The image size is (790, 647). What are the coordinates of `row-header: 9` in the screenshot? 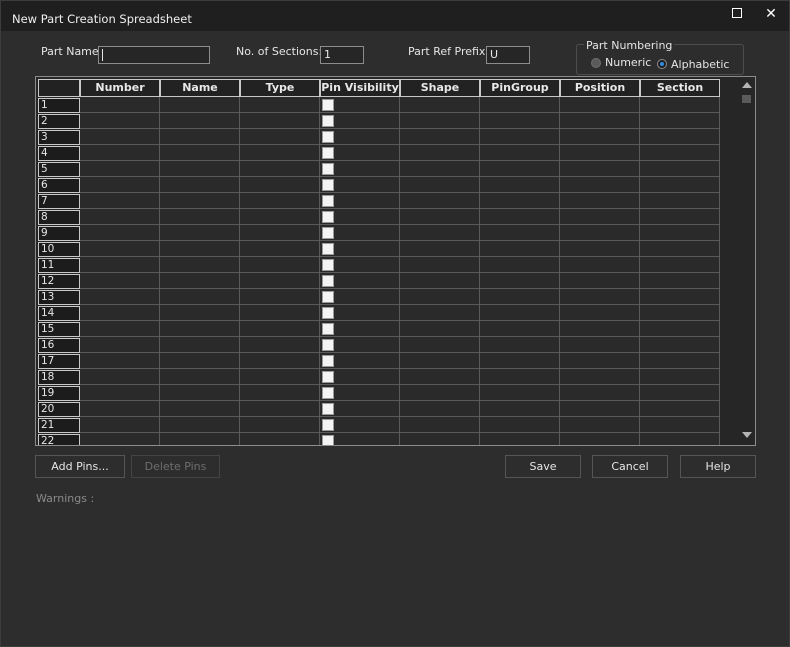 It's located at (59, 233).